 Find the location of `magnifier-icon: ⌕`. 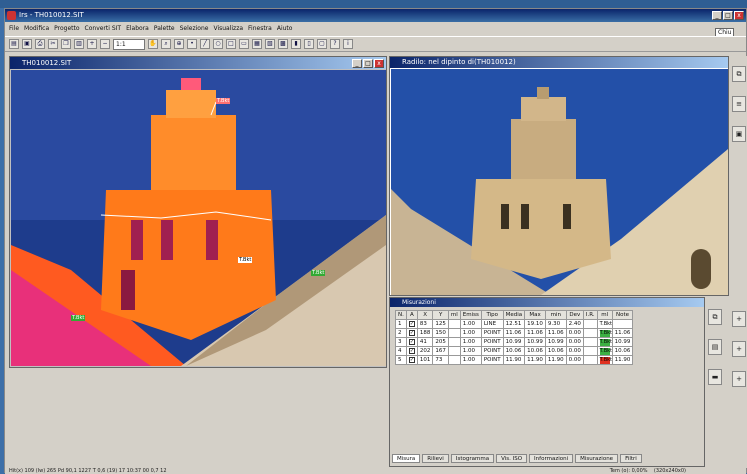

magnifier-icon: ⌕ is located at coordinates (166, 44).